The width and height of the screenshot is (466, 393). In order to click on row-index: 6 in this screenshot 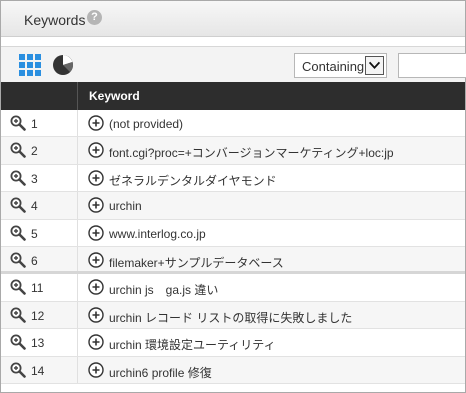, I will do `click(34, 260)`.